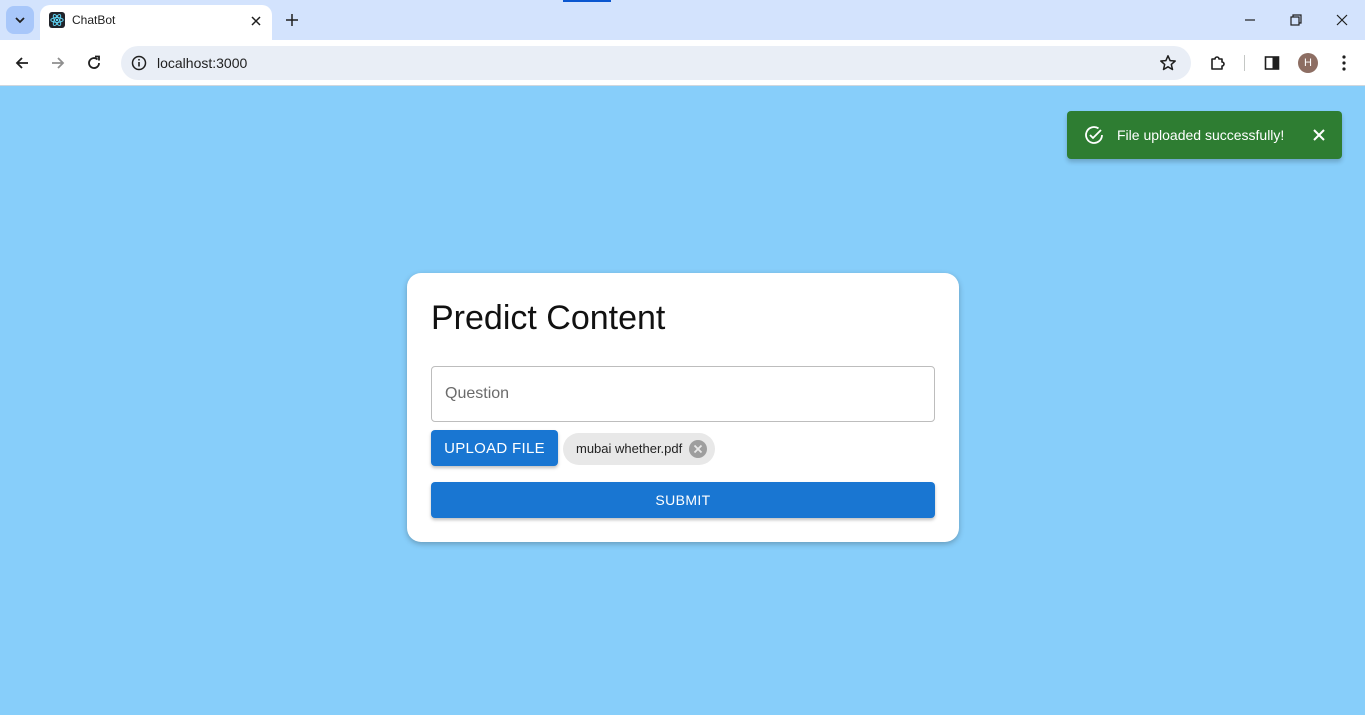 Image resolution: width=1365 pixels, height=715 pixels. What do you see at coordinates (587, 1) in the screenshot?
I see `loading-indicator` at bounding box center [587, 1].